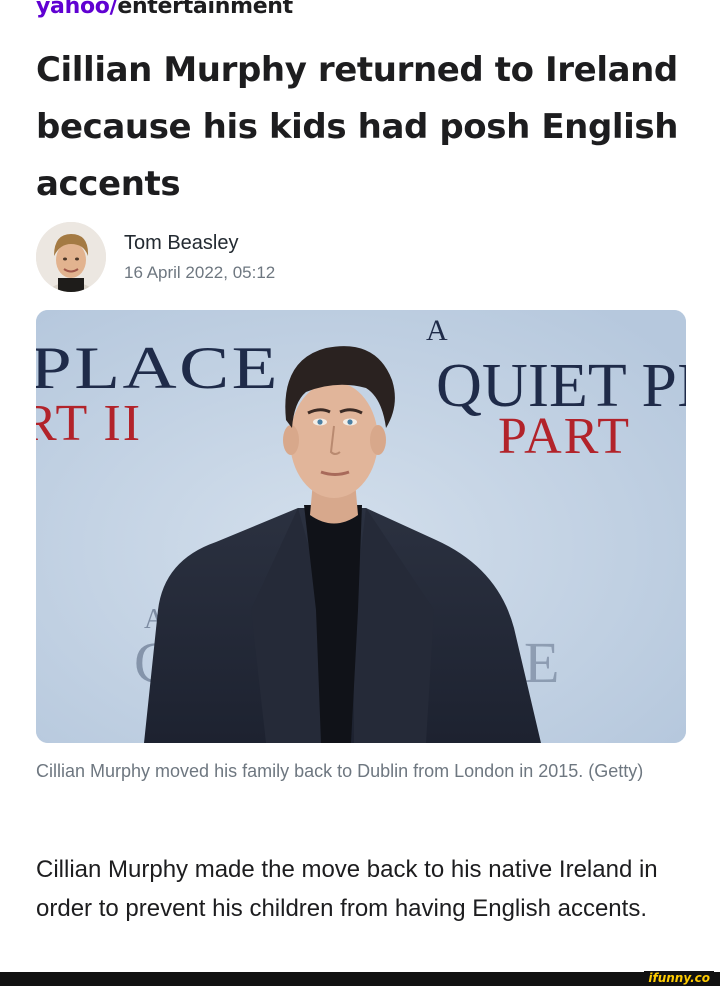 Image resolution: width=720 pixels, height=986 pixels. What do you see at coordinates (437, 330) in the screenshot?
I see `backdrop-text-right-top: A` at bounding box center [437, 330].